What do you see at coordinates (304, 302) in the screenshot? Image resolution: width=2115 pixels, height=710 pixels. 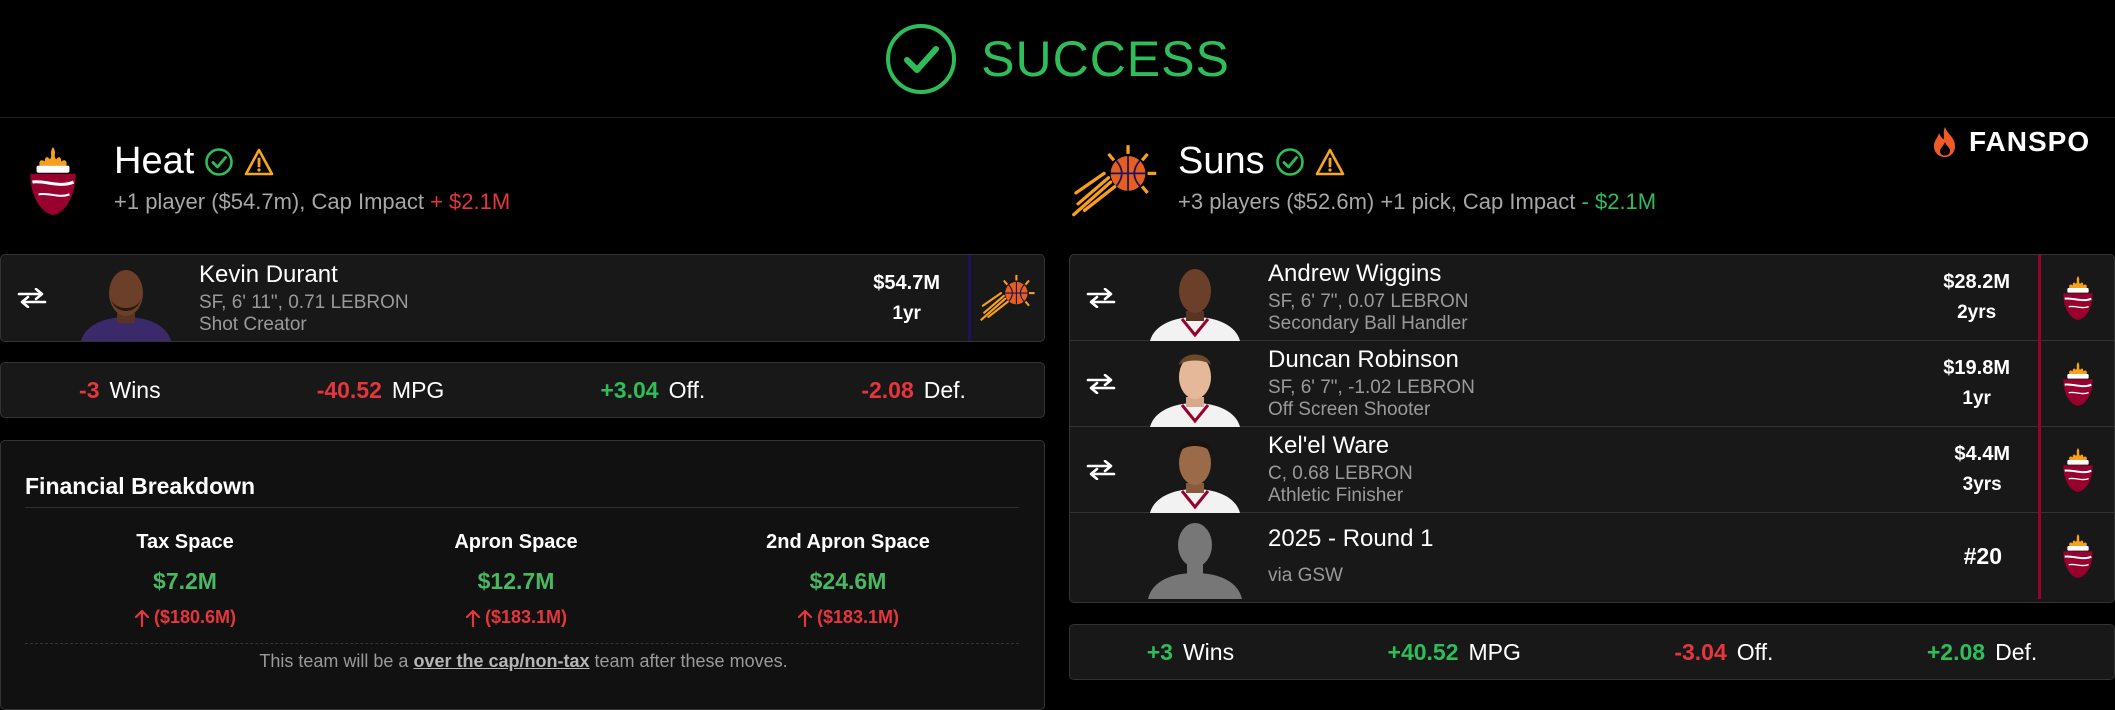 I see `player-position-rating: SF, 6' 11", 0.71 LEBRON` at bounding box center [304, 302].